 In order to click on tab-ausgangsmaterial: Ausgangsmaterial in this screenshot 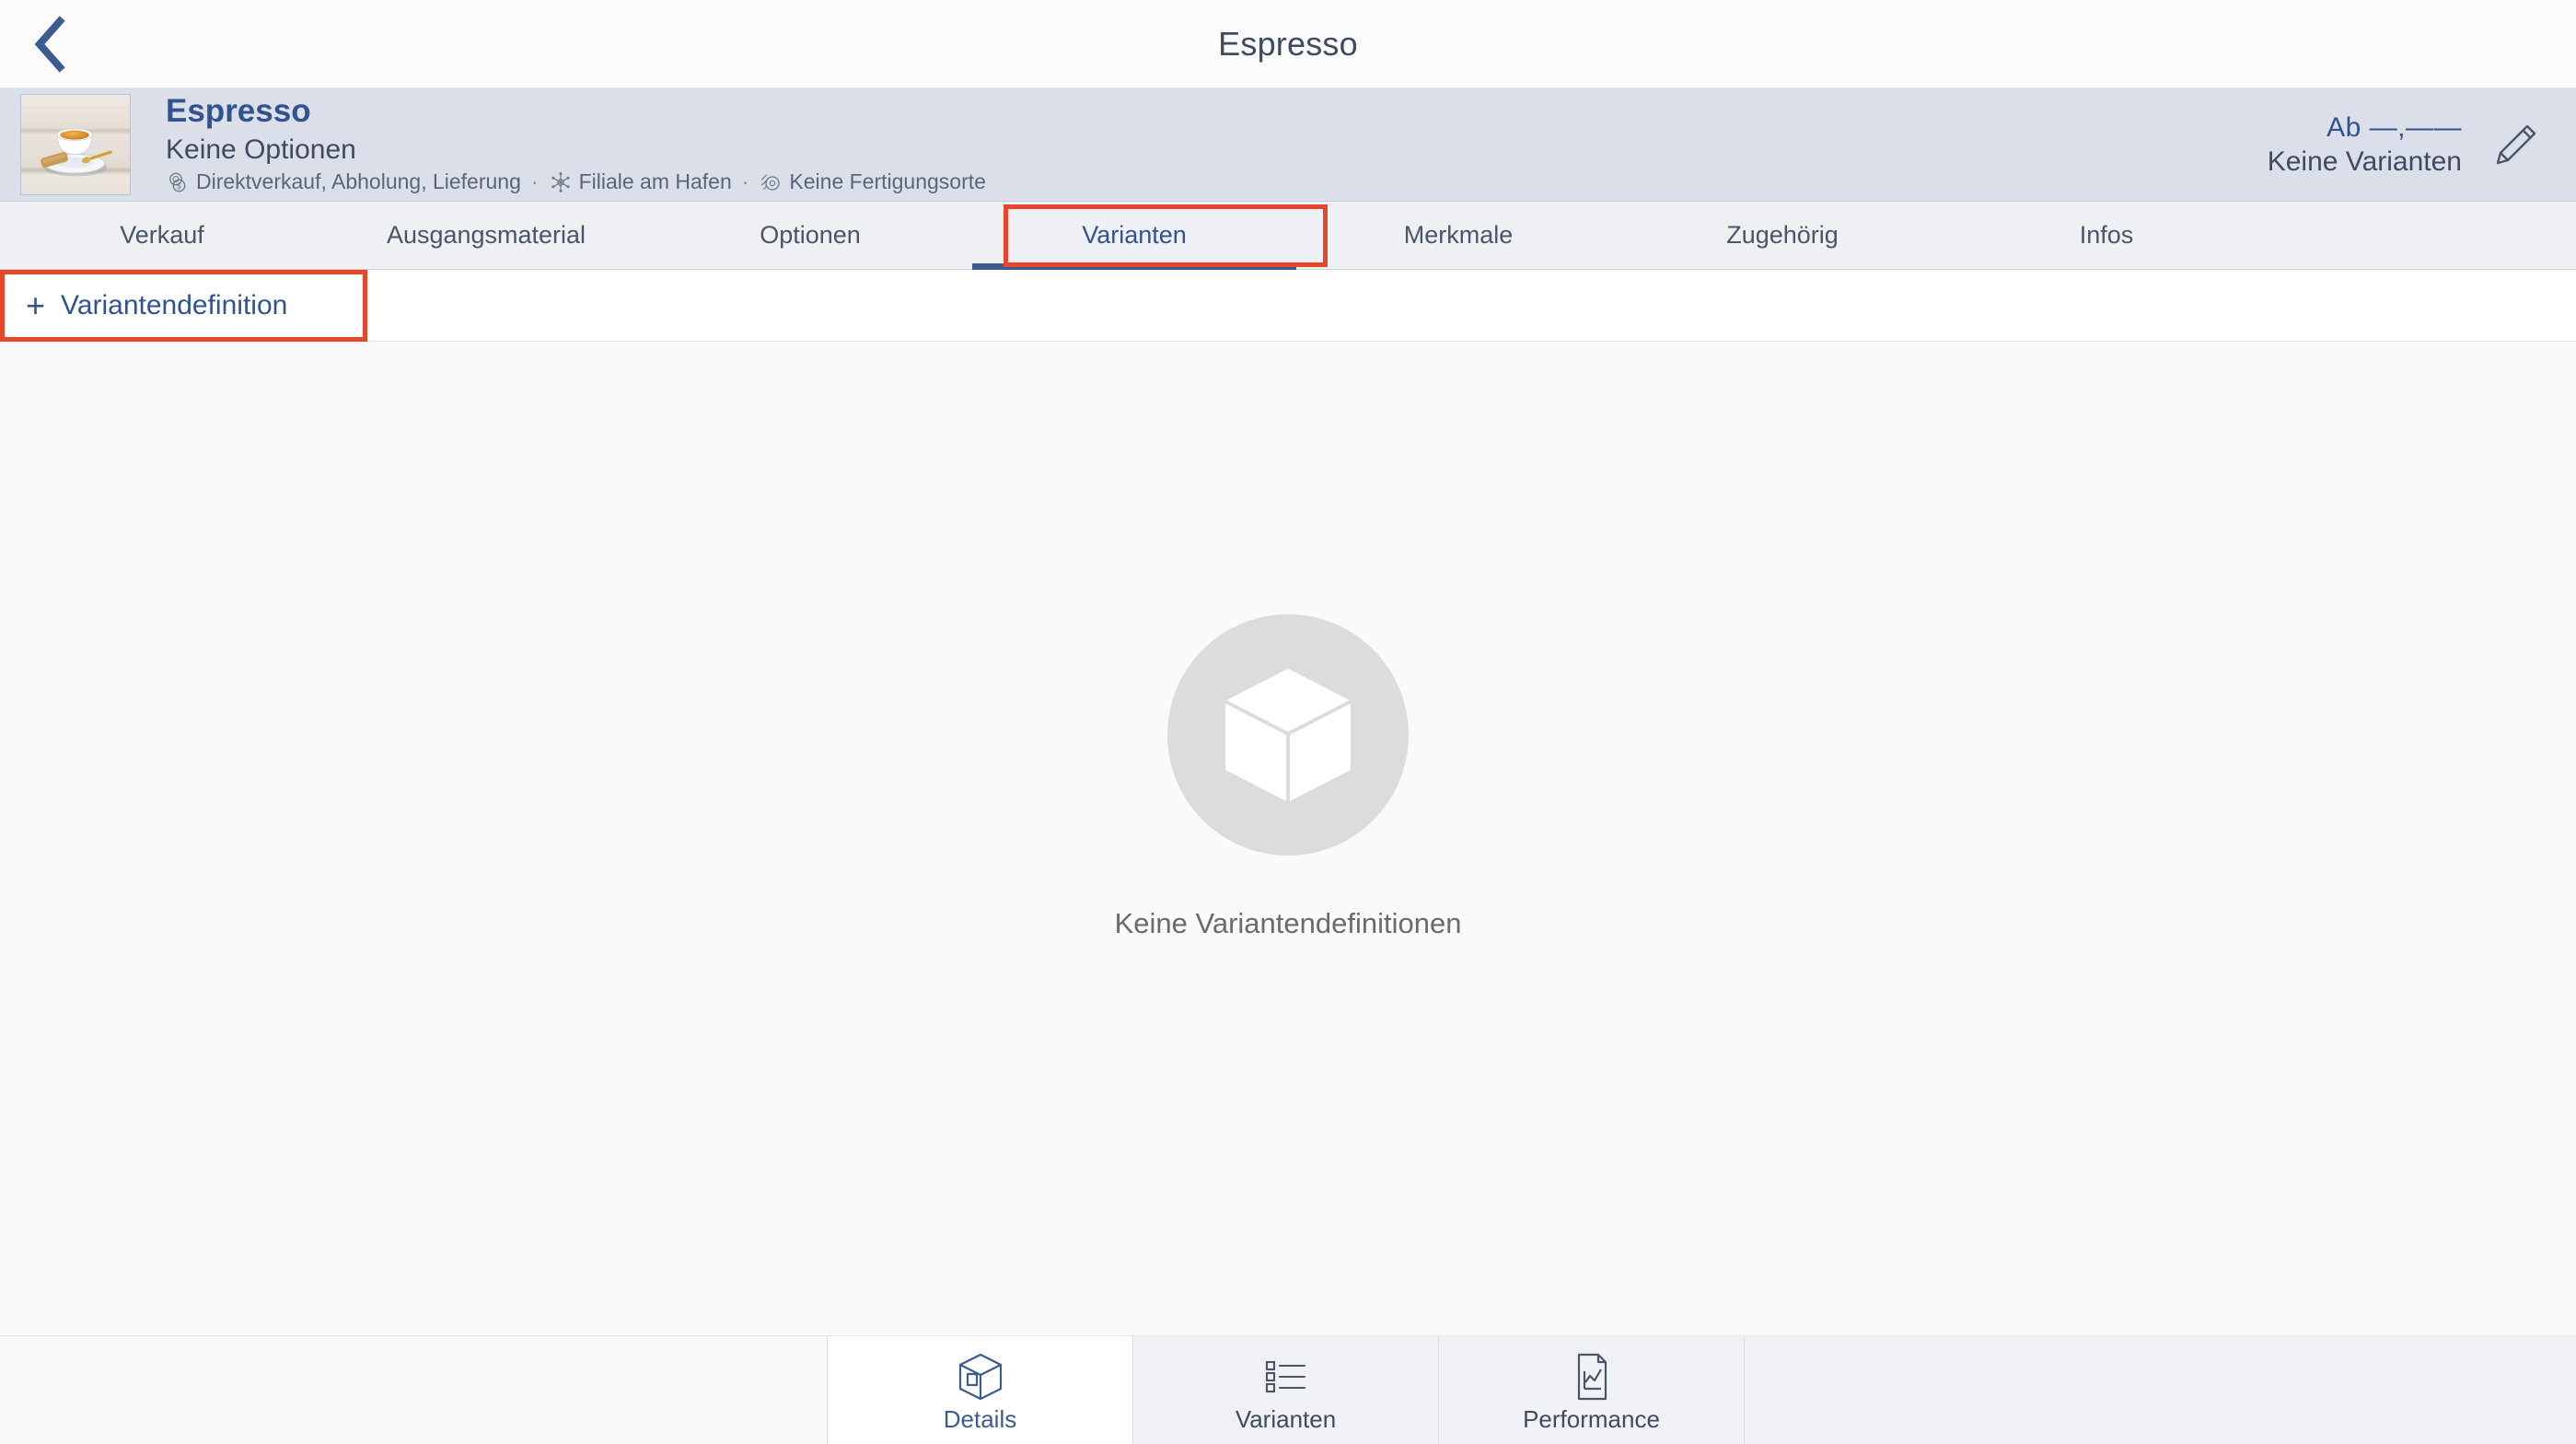, I will do `click(486, 235)`.